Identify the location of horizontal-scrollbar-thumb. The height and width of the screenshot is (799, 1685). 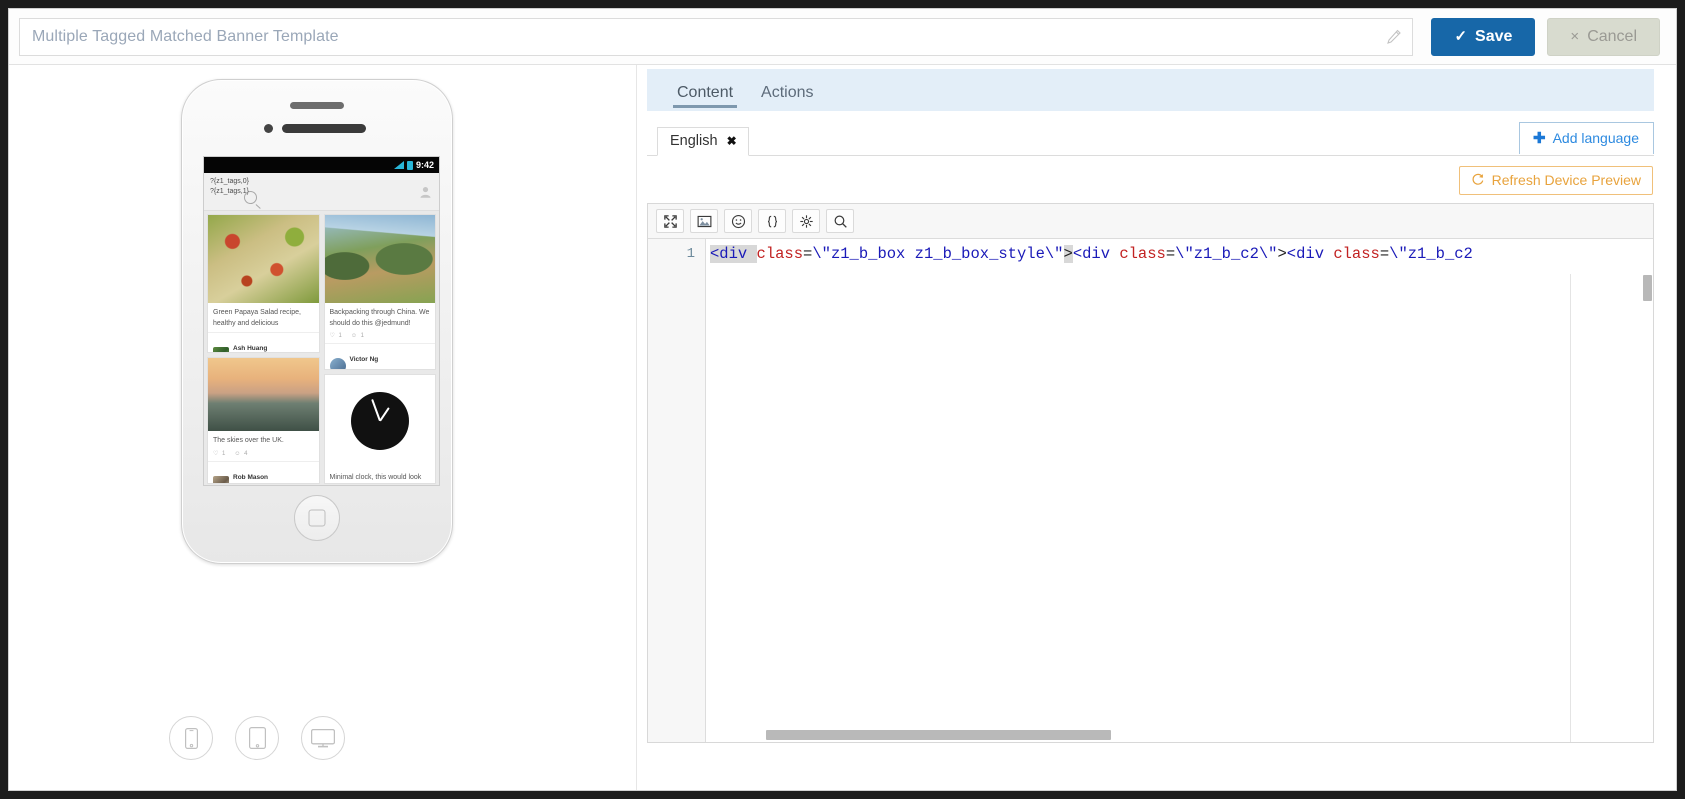
(938, 735).